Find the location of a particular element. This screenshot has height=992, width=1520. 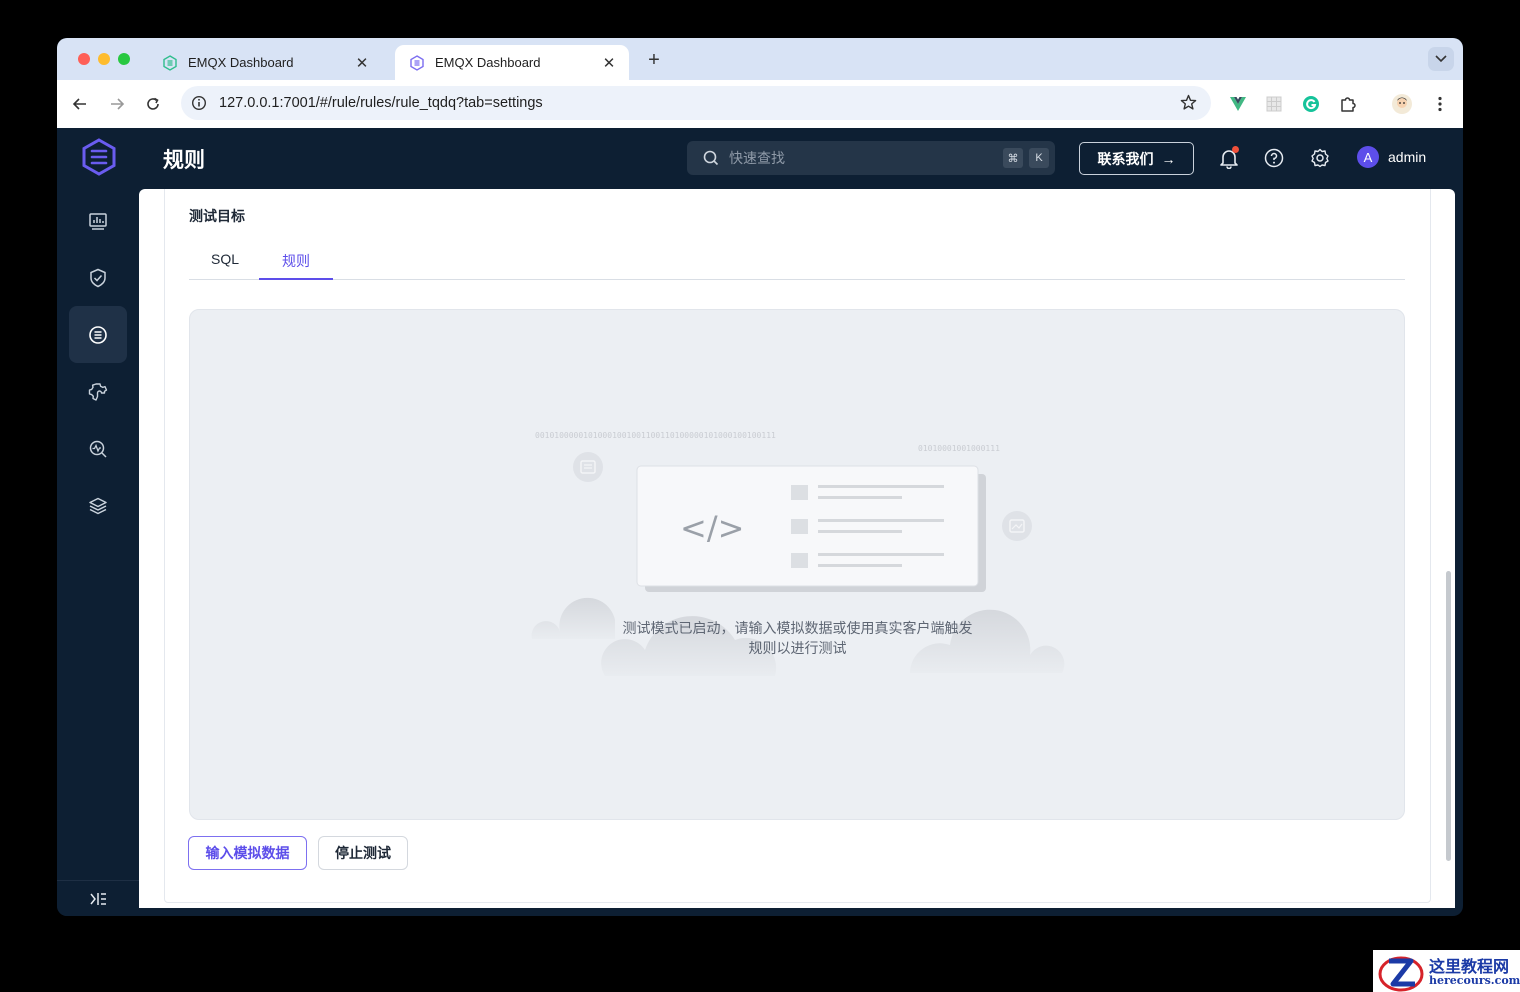

reload-icon is located at coordinates (153, 103).